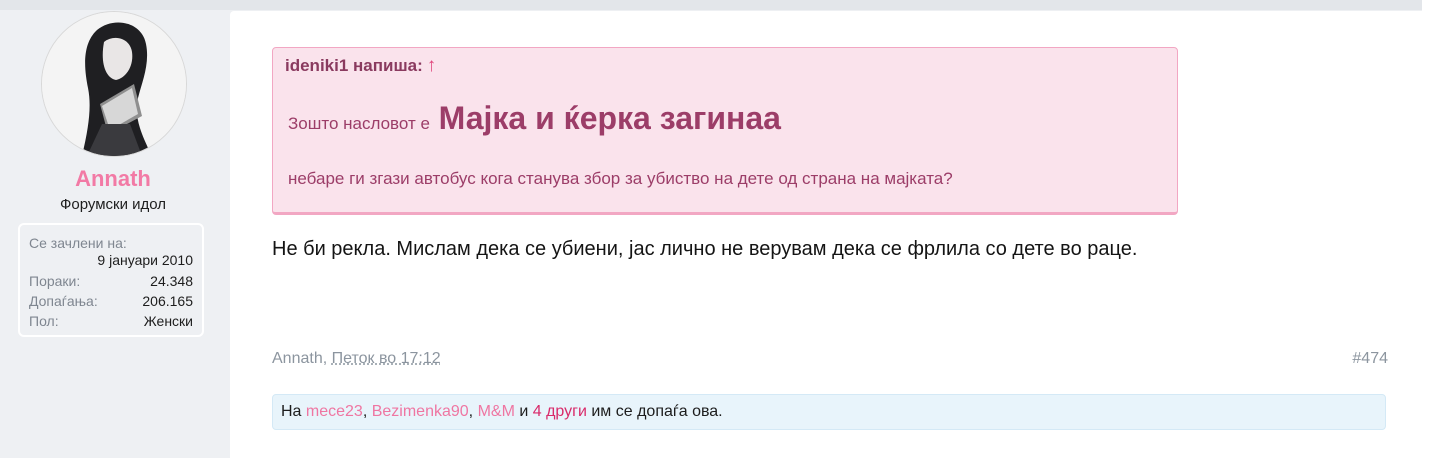 This screenshot has width=1450, height=458. Describe the element at coordinates (145, 260) in the screenshot. I see `stat-joined-value: 9 јануари 2010` at that location.